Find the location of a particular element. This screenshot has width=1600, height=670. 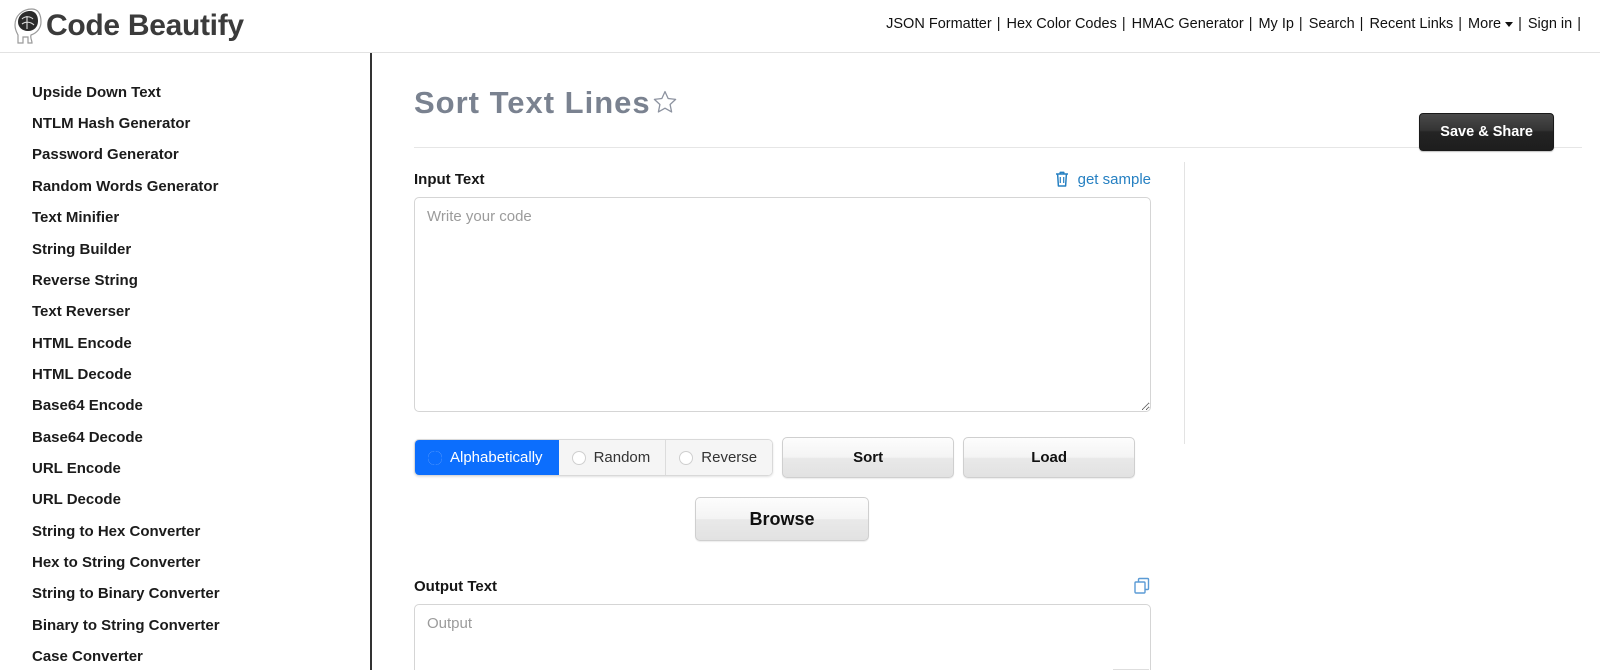

radio-alphabetically: Alphabetically is located at coordinates (487, 457).